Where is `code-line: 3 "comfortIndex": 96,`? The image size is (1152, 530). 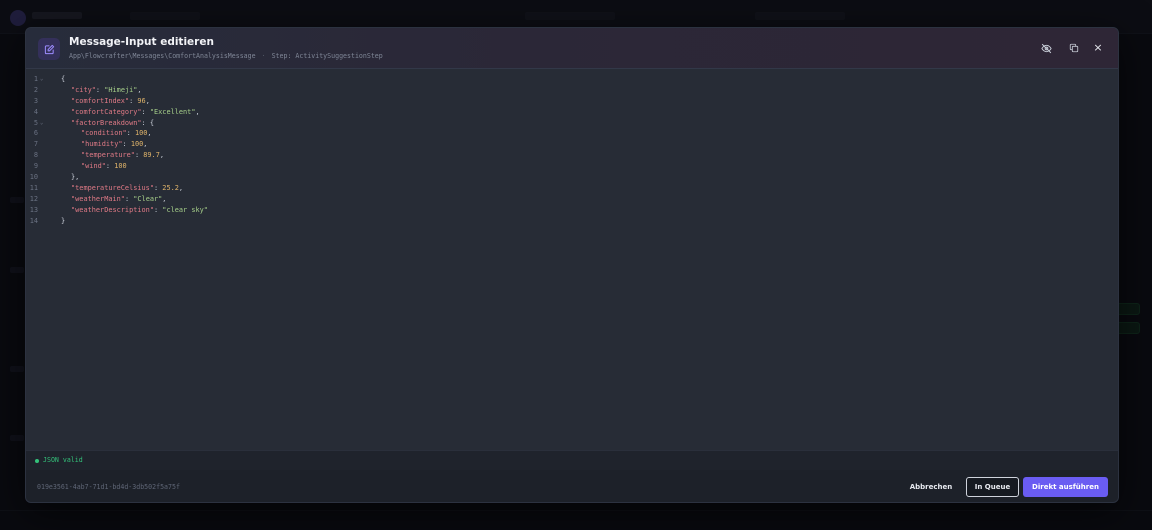
code-line: 3 "comfortIndex": 96, is located at coordinates (572, 101).